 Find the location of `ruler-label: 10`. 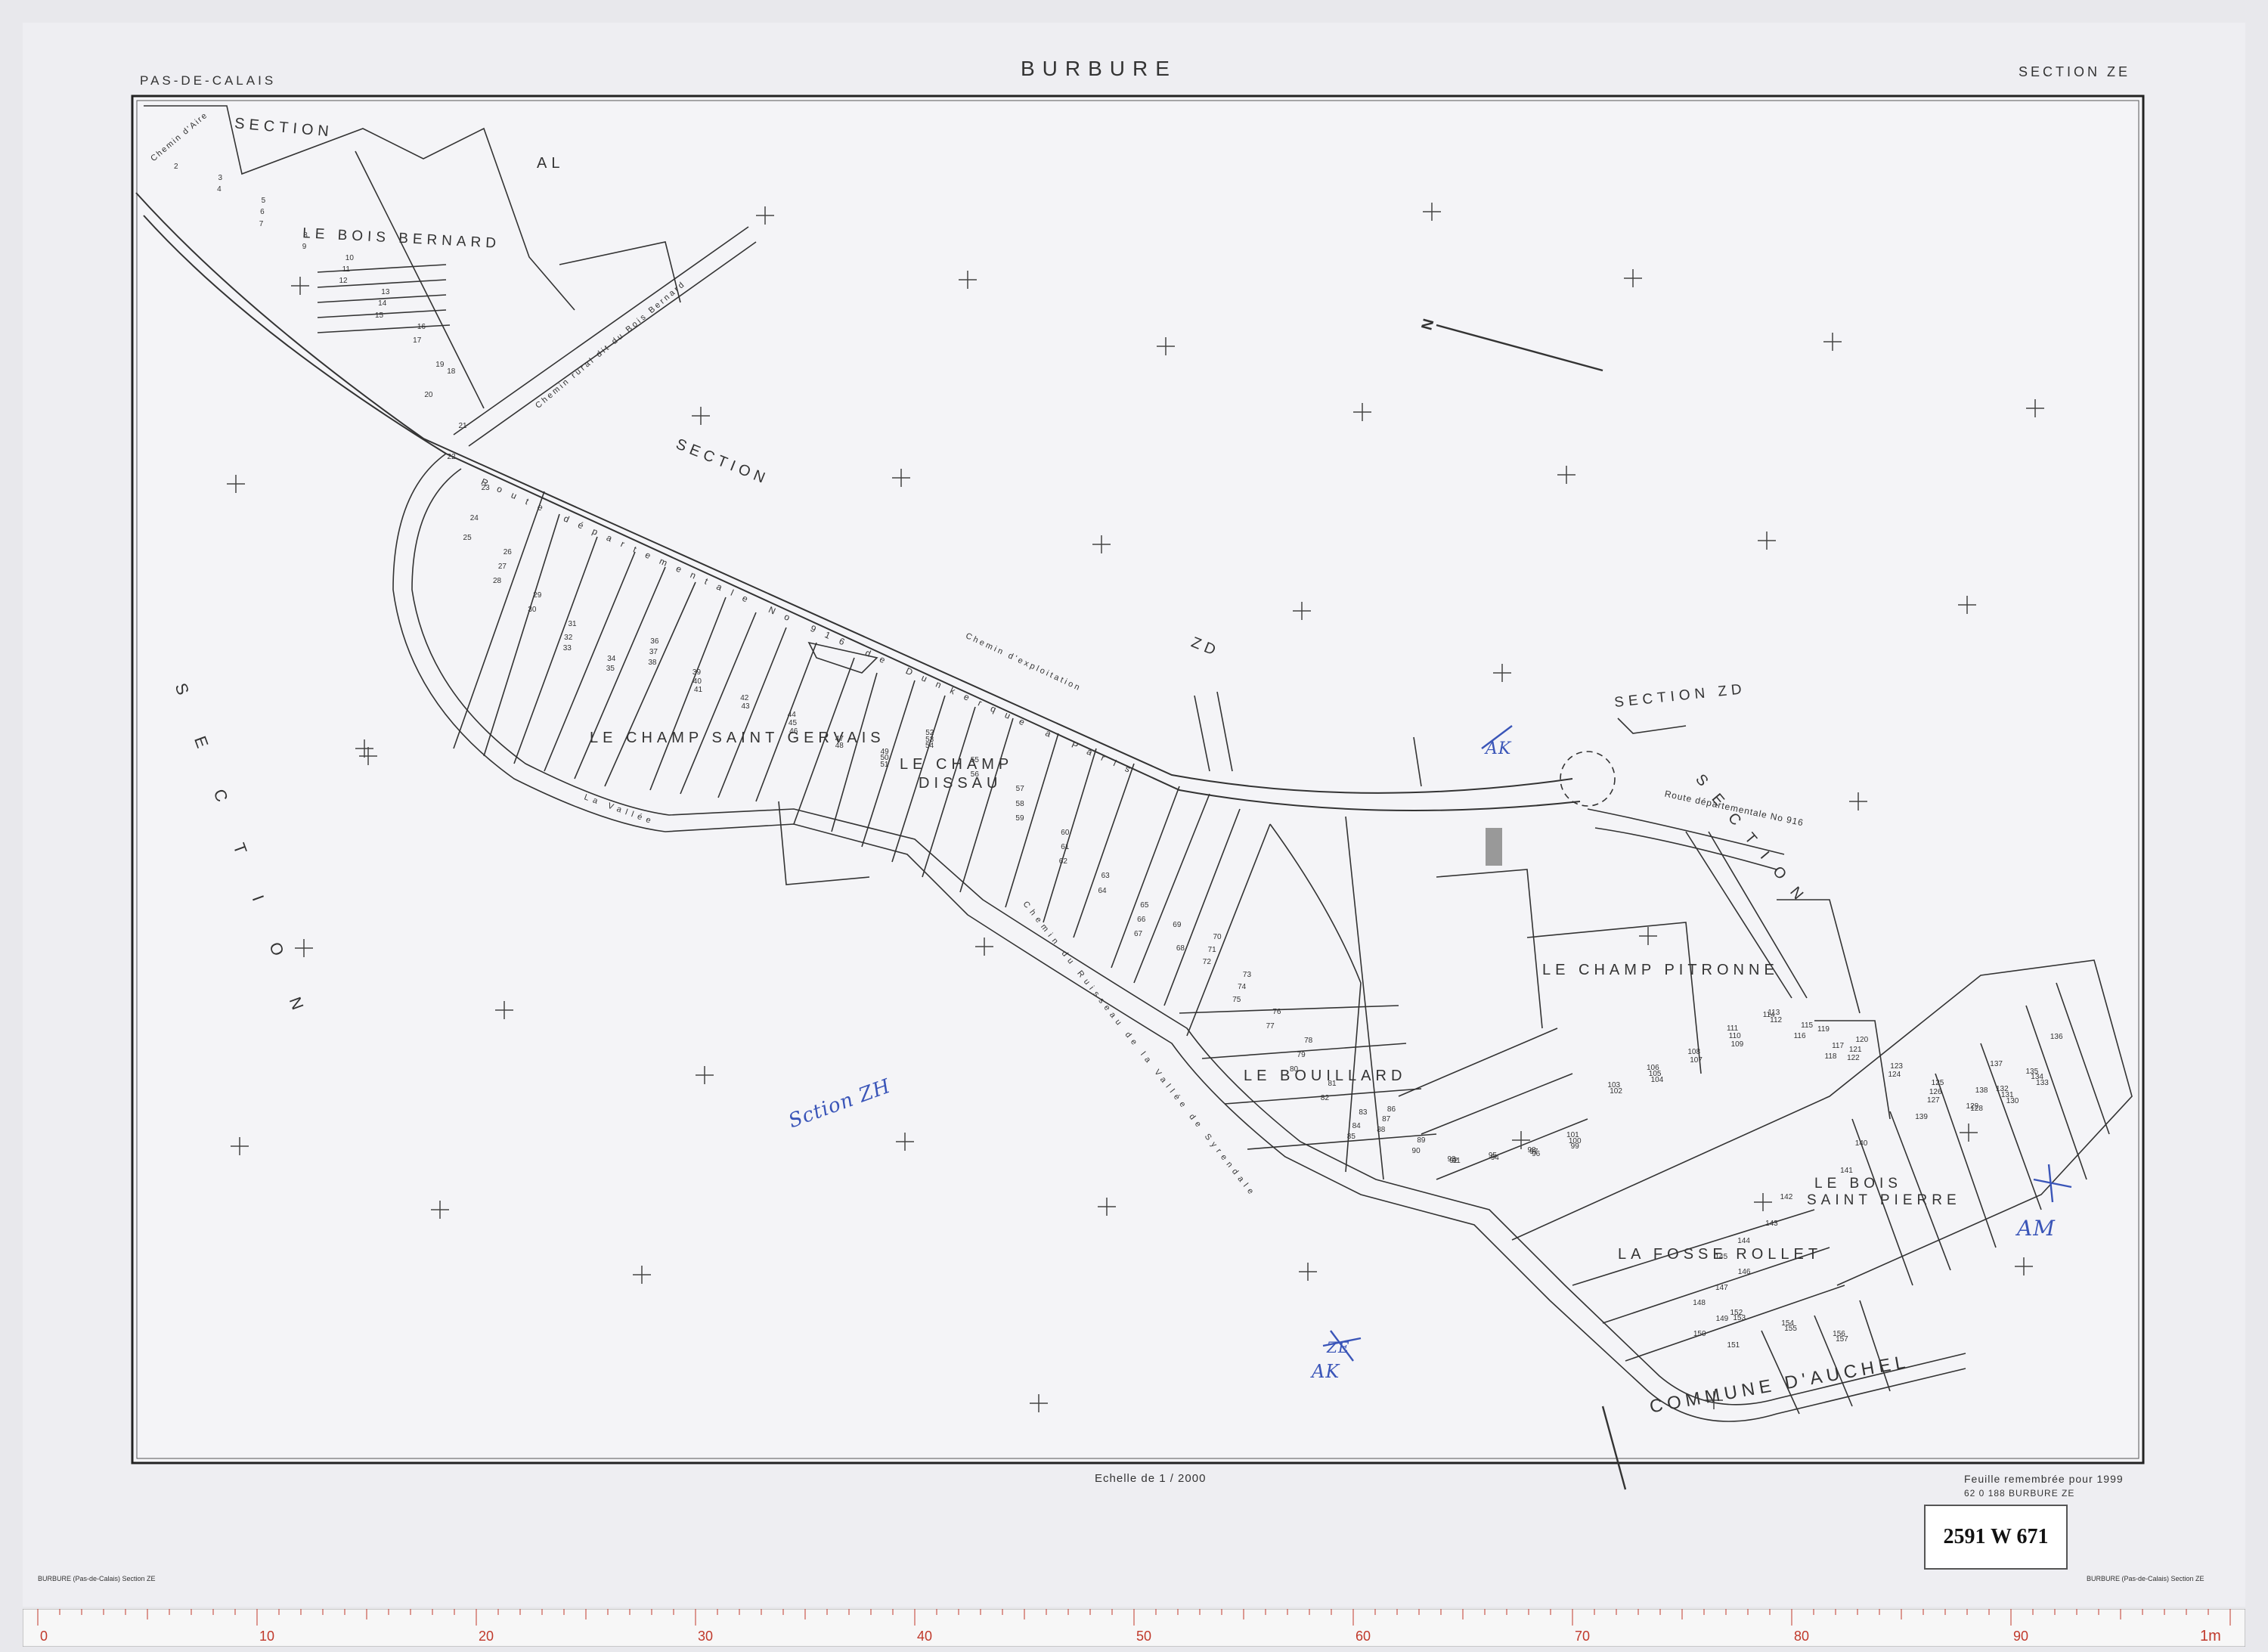

ruler-label: 10 is located at coordinates (266, 1636).